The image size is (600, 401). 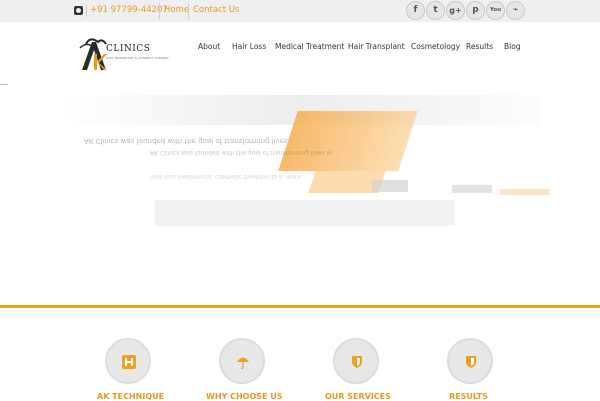 I want to click on hospital-icon, so click(x=129, y=362).